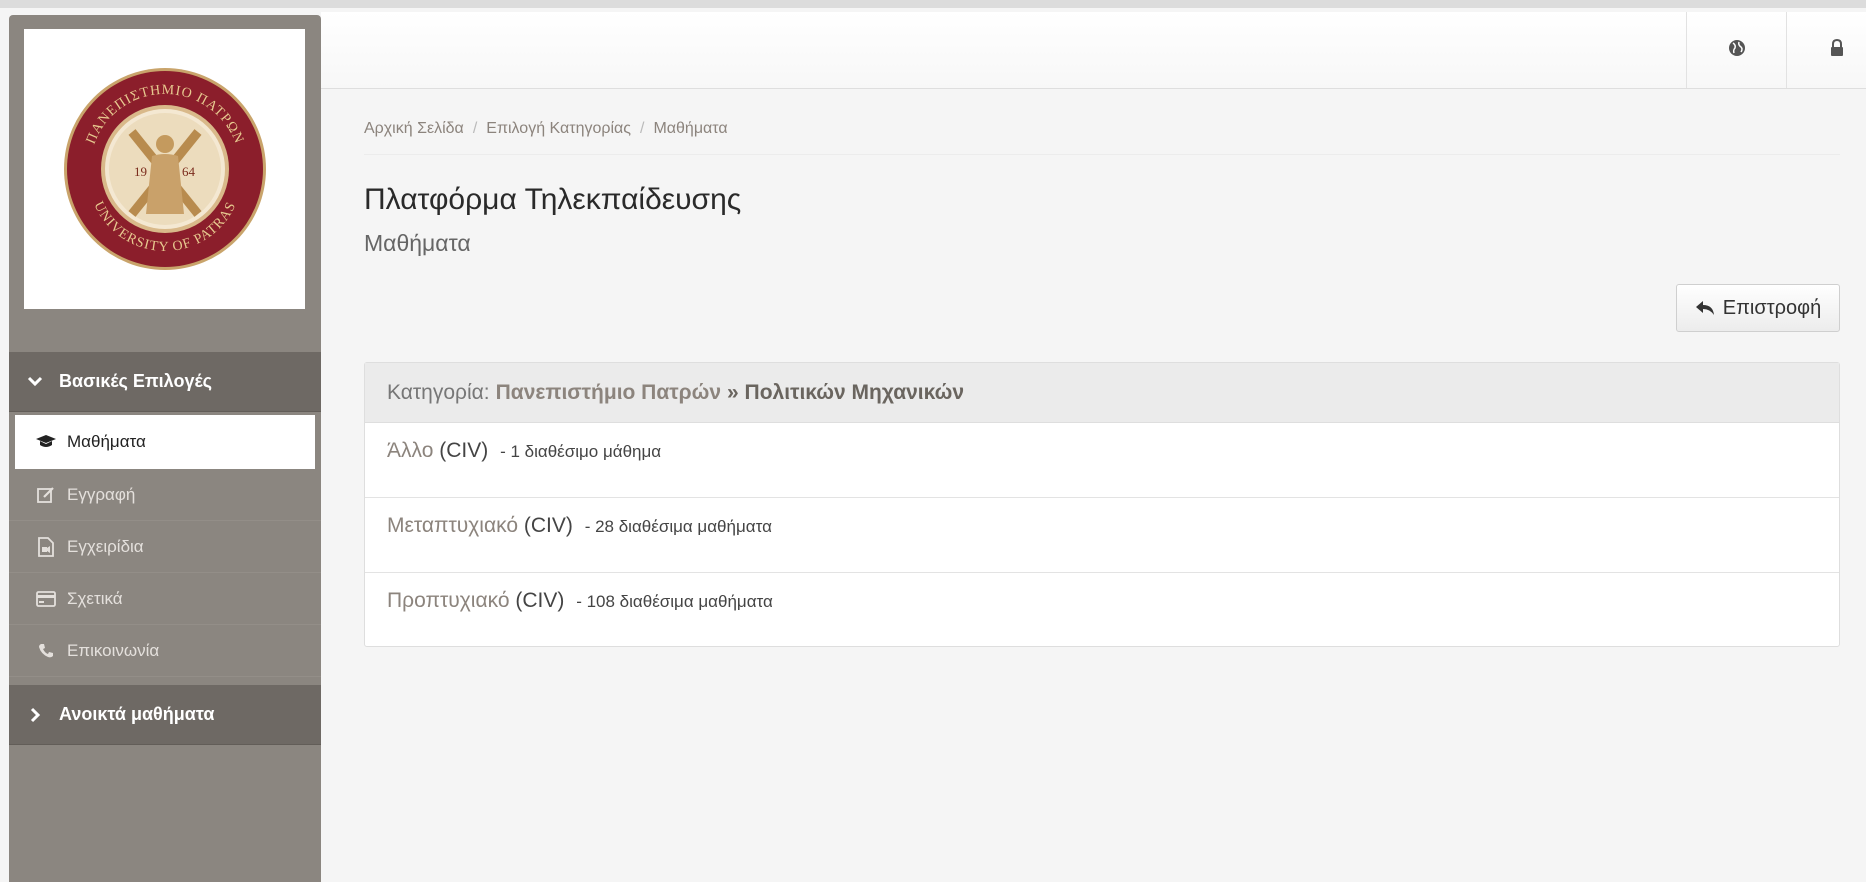 The width and height of the screenshot is (1866, 882). I want to click on back-button: Επιστροφή, so click(1758, 308).